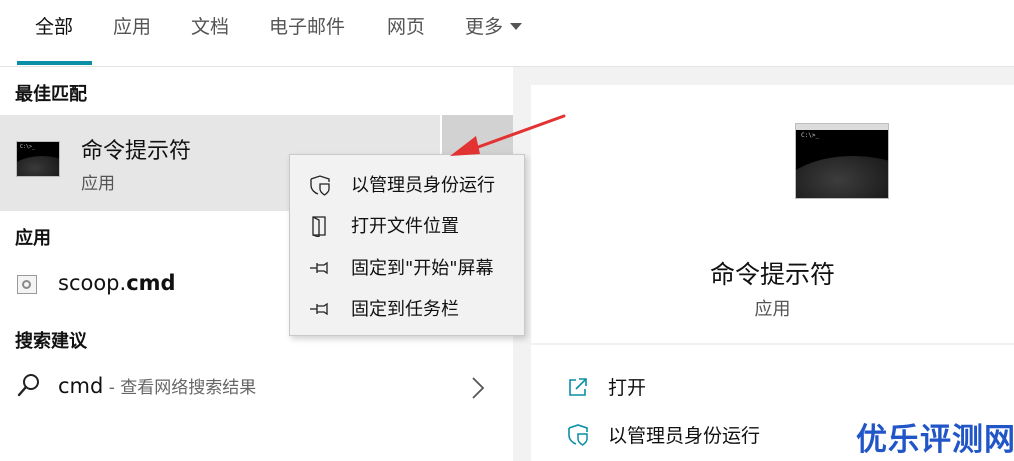 The height and width of the screenshot is (461, 1014). What do you see at coordinates (422, 268) in the screenshot?
I see `menu-item-label: 固定到"开始"屏幕` at bounding box center [422, 268].